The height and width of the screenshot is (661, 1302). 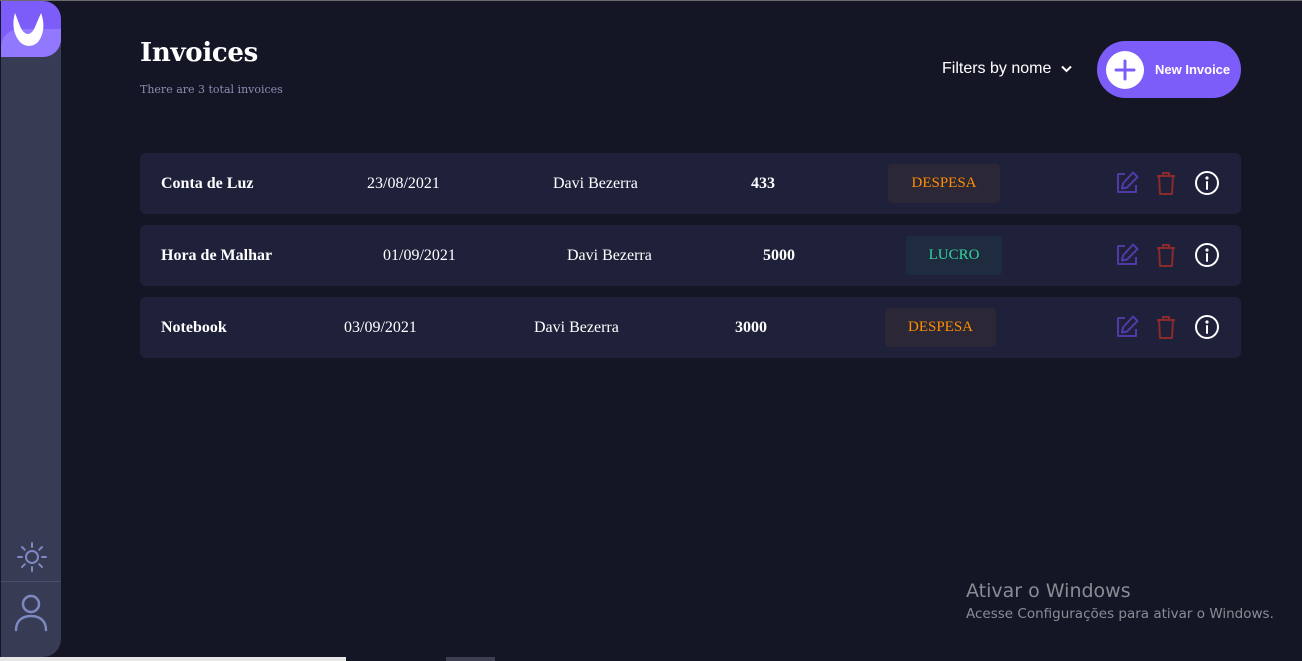 What do you see at coordinates (28, 29) in the screenshot?
I see `logo-icon` at bounding box center [28, 29].